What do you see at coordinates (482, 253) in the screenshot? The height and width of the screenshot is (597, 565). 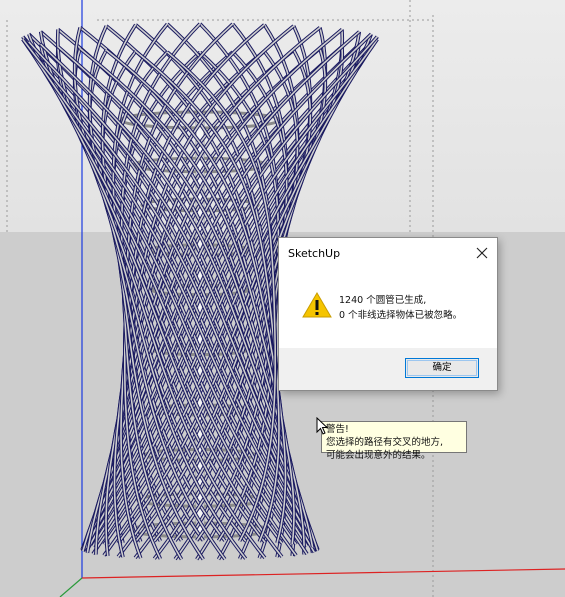 I see `close-icon` at bounding box center [482, 253].